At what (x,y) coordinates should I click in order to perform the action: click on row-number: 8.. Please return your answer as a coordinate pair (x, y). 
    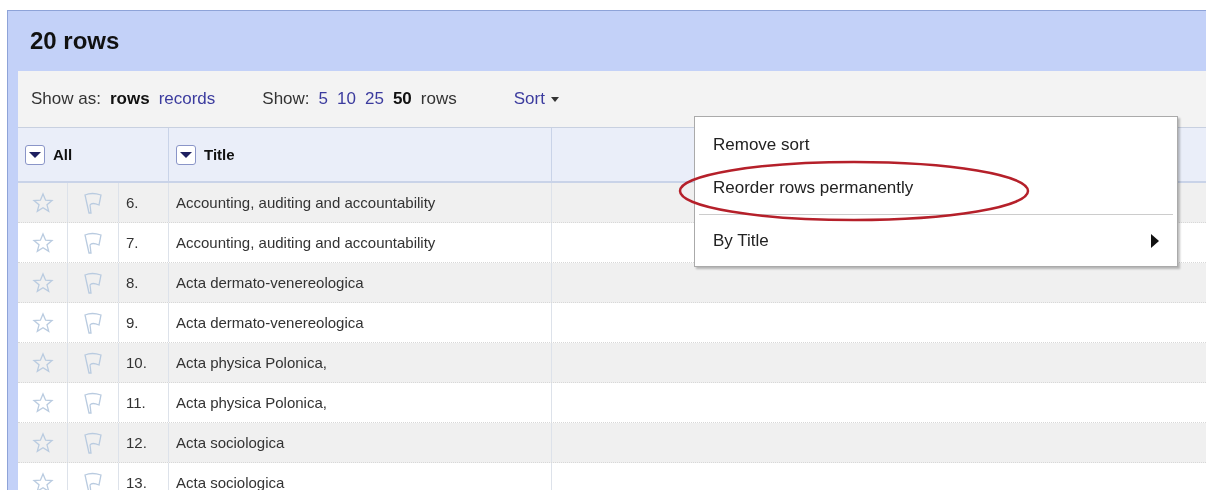
    Looking at the image, I should click on (144, 282).